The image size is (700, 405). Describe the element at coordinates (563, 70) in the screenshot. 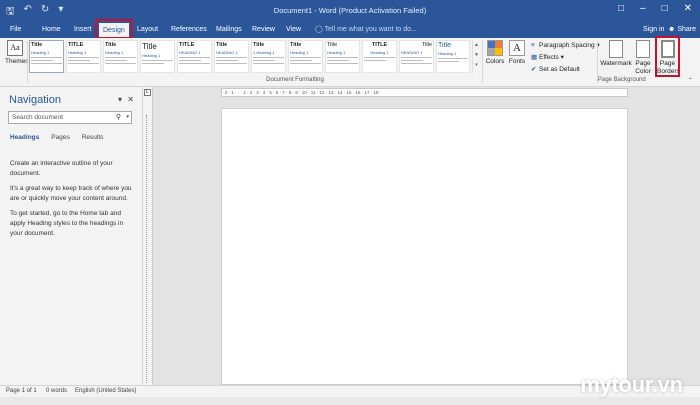

I see `set-as-default-button: ✔ Set as Default` at that location.